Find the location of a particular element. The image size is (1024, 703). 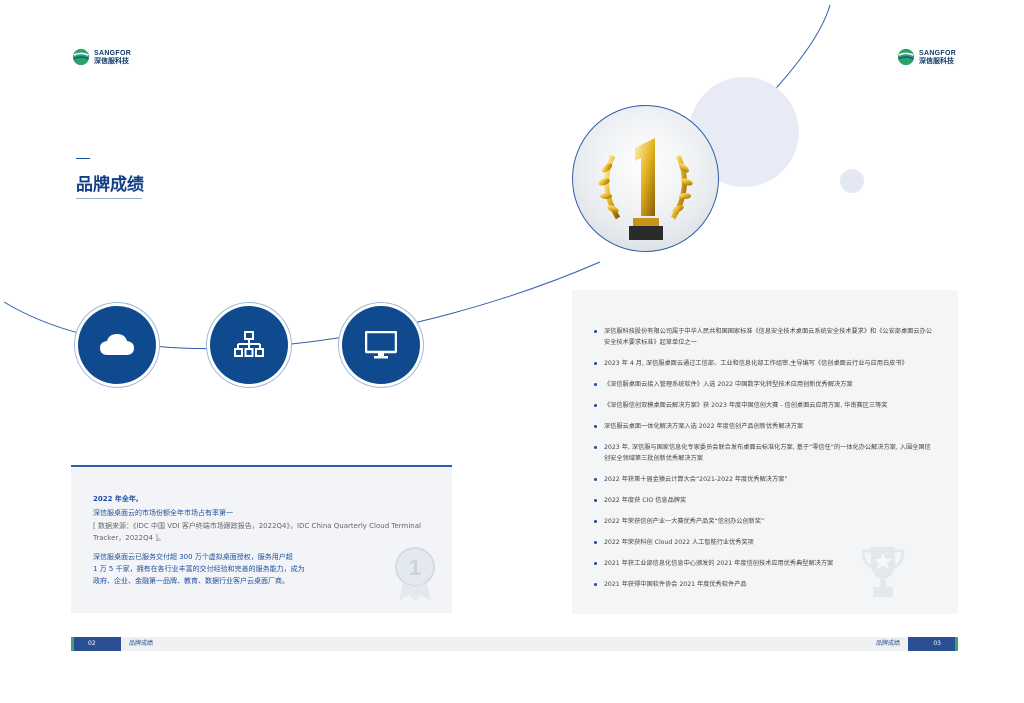

footer-label-left: 品牌成绩 is located at coordinates (141, 643).